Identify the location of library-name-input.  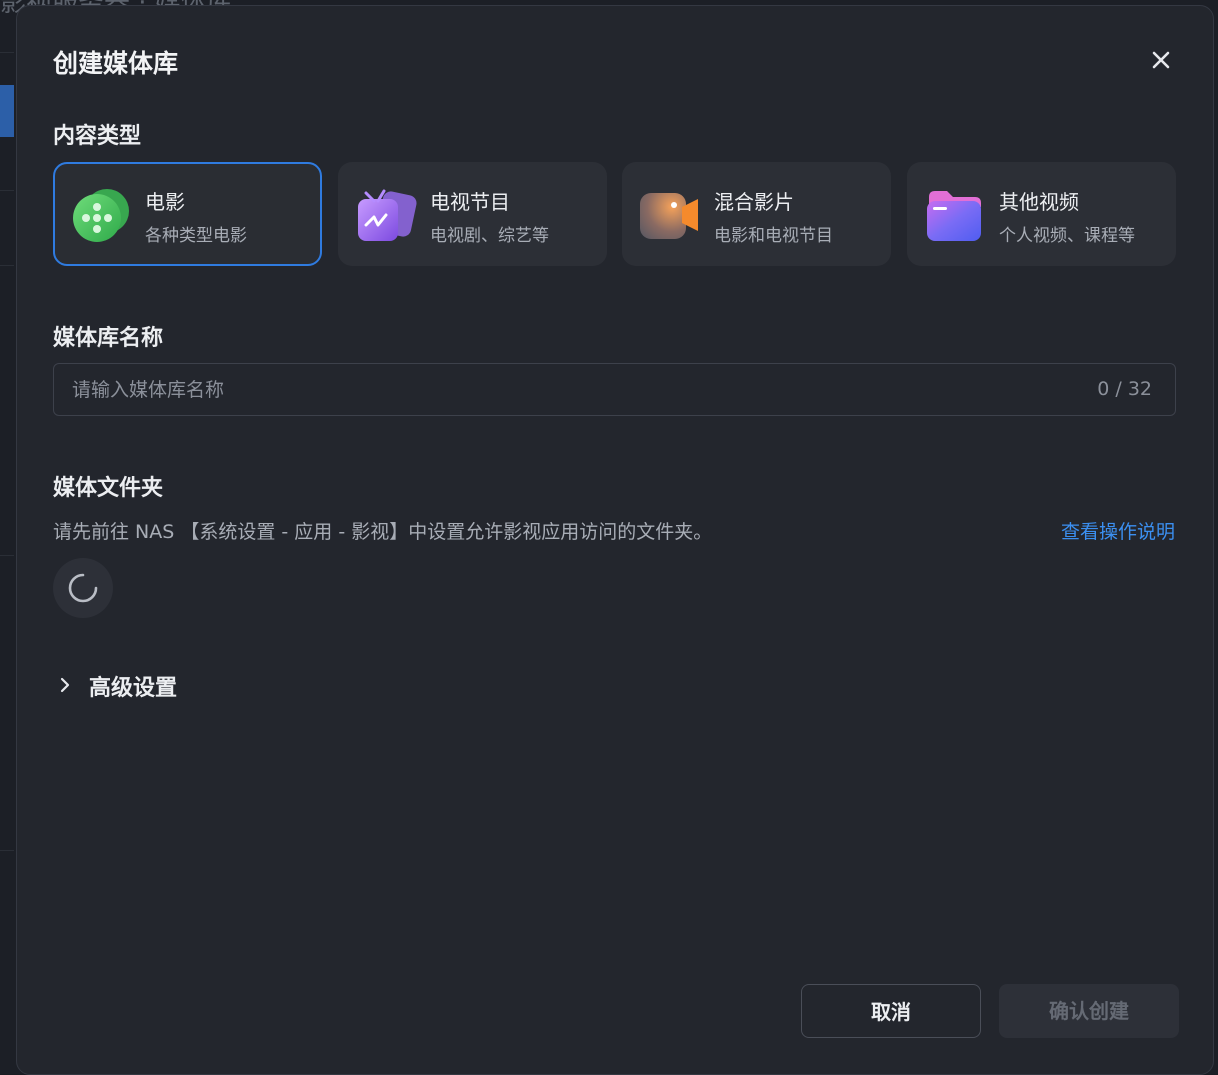
(554, 389).